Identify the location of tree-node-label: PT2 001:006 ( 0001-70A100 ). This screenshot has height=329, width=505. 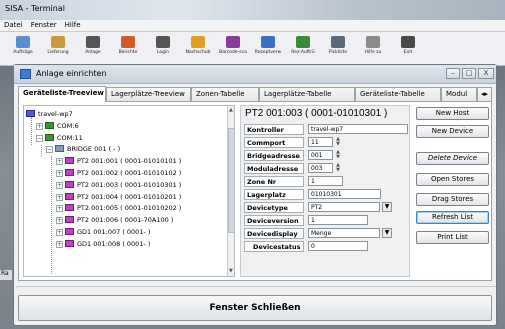
(125, 220).